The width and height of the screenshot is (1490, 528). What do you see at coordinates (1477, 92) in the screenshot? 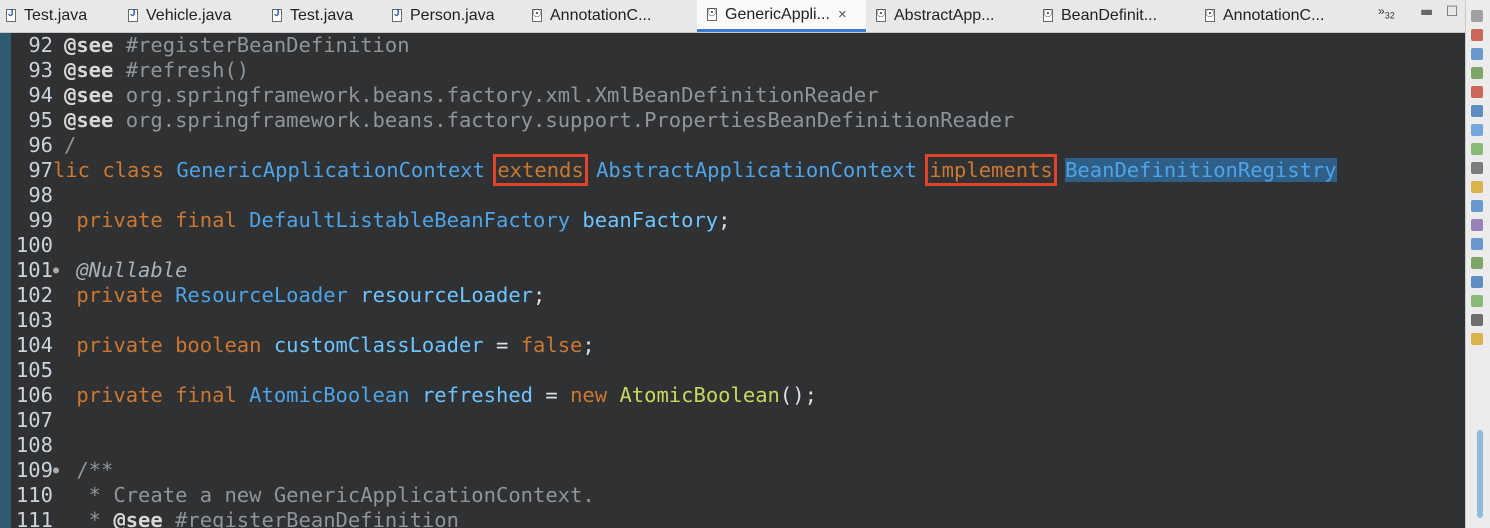
I see `junit-icon` at bounding box center [1477, 92].